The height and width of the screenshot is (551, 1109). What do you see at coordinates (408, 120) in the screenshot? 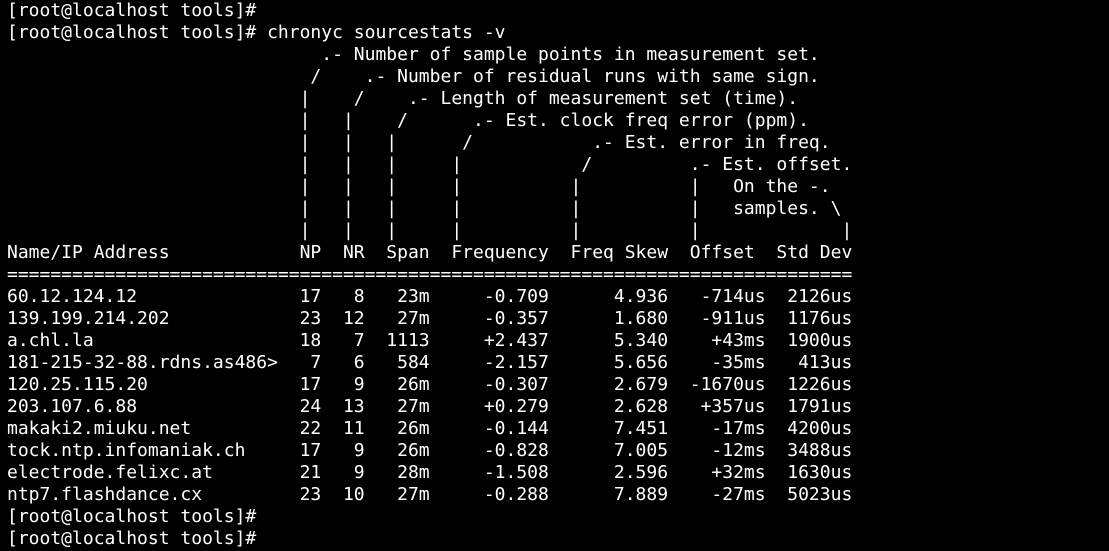
I see `legend-line-freq-error: | | / .- Est. clock freq error (ppm).` at bounding box center [408, 120].